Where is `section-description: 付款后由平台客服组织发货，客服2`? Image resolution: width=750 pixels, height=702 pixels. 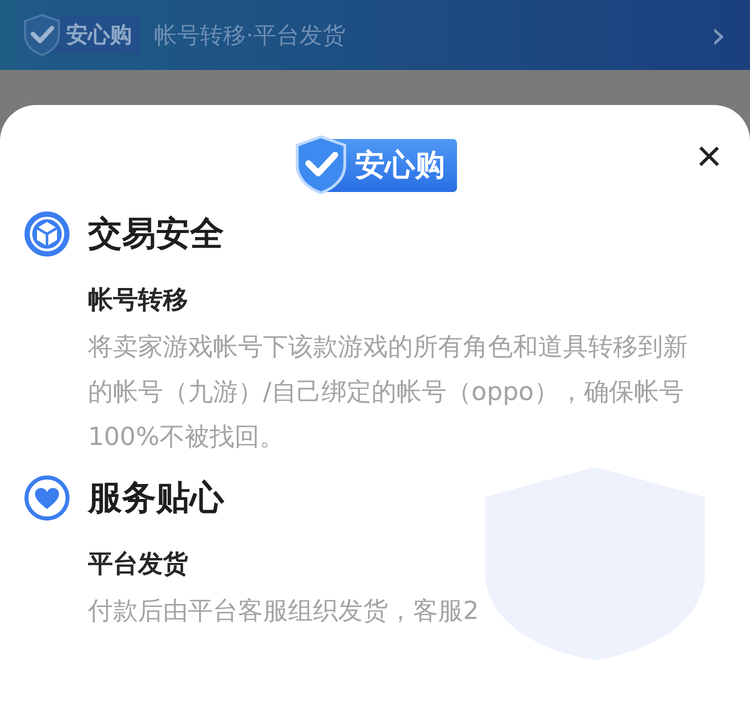 section-description: 付款后由平台客服组织发货，客服2 is located at coordinates (284, 611).